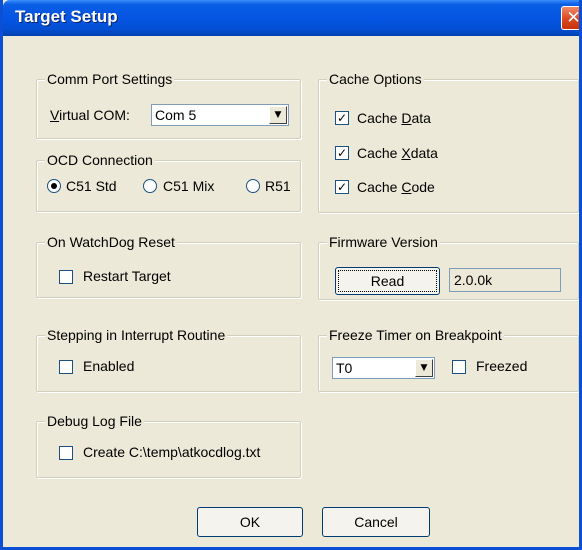  I want to click on restart-target-label: Restart Target, so click(127, 276).